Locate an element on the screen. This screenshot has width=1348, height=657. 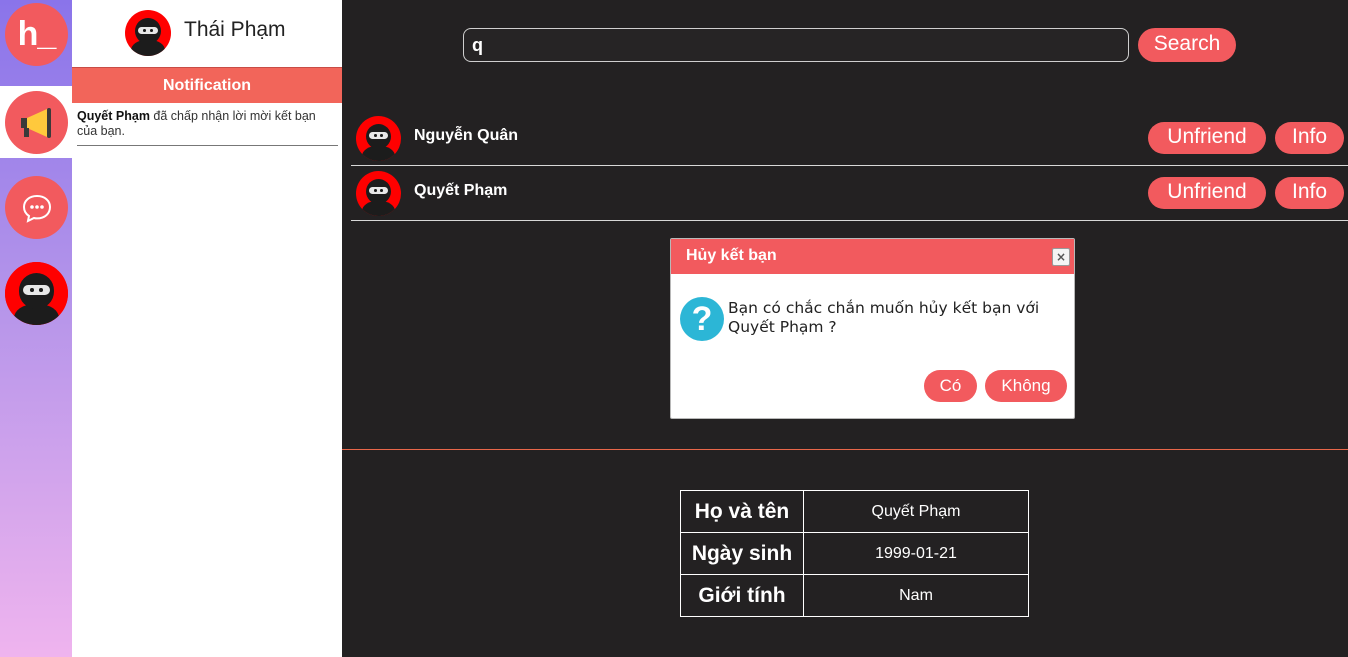
dialog-title: Hủy kết bạn is located at coordinates (731, 255).